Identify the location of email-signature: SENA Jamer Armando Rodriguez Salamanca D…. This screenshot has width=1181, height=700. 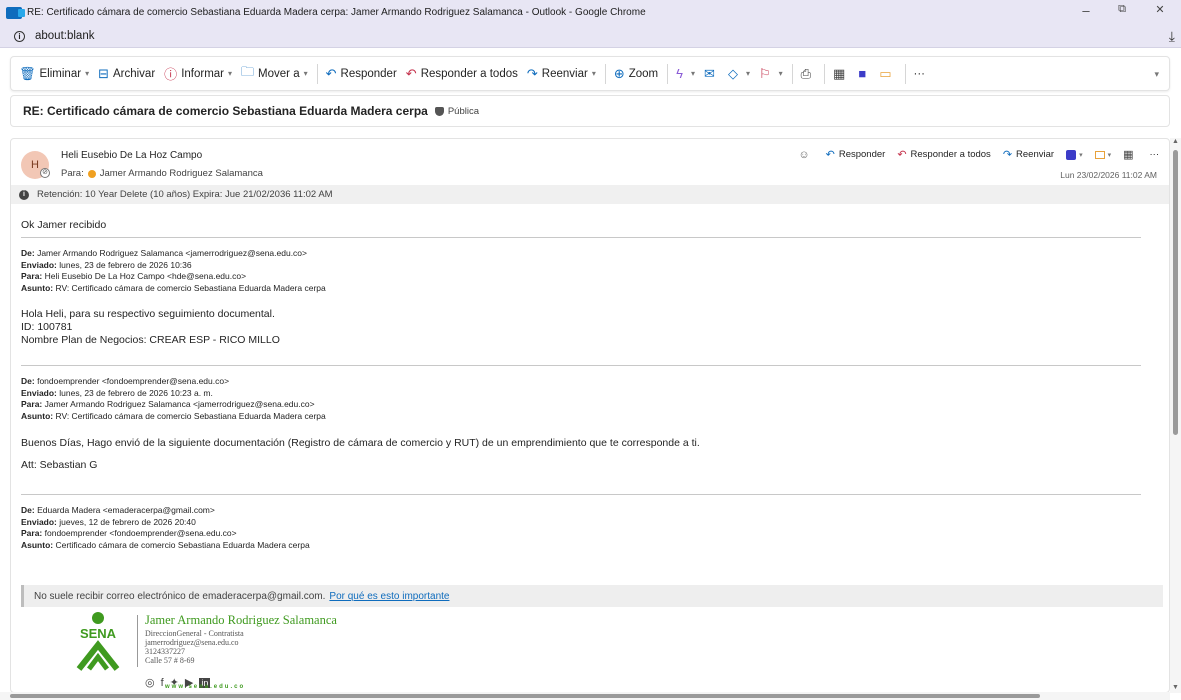
(269, 650).